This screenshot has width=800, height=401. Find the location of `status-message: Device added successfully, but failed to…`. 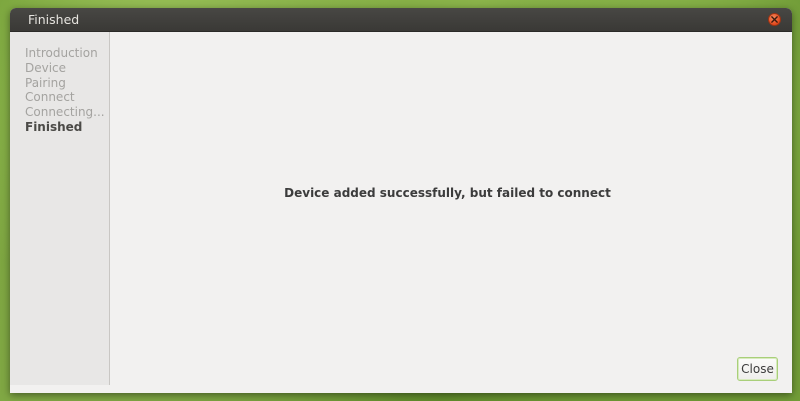

status-message: Device added successfully, but failed to… is located at coordinates (447, 193).